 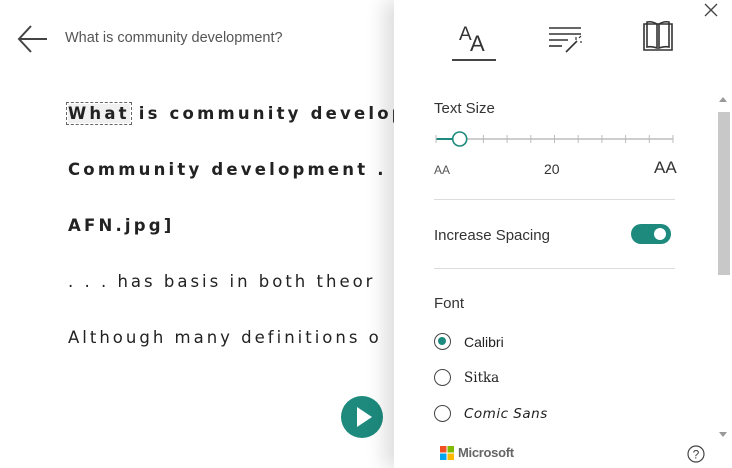 I want to click on increase-spacing-toggle, so click(x=651, y=234).